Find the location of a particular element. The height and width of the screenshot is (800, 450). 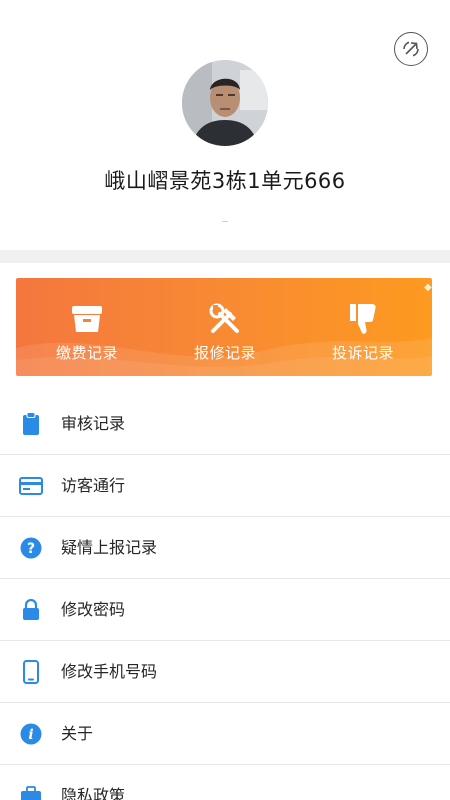

phone-icon is located at coordinates (31, 672).